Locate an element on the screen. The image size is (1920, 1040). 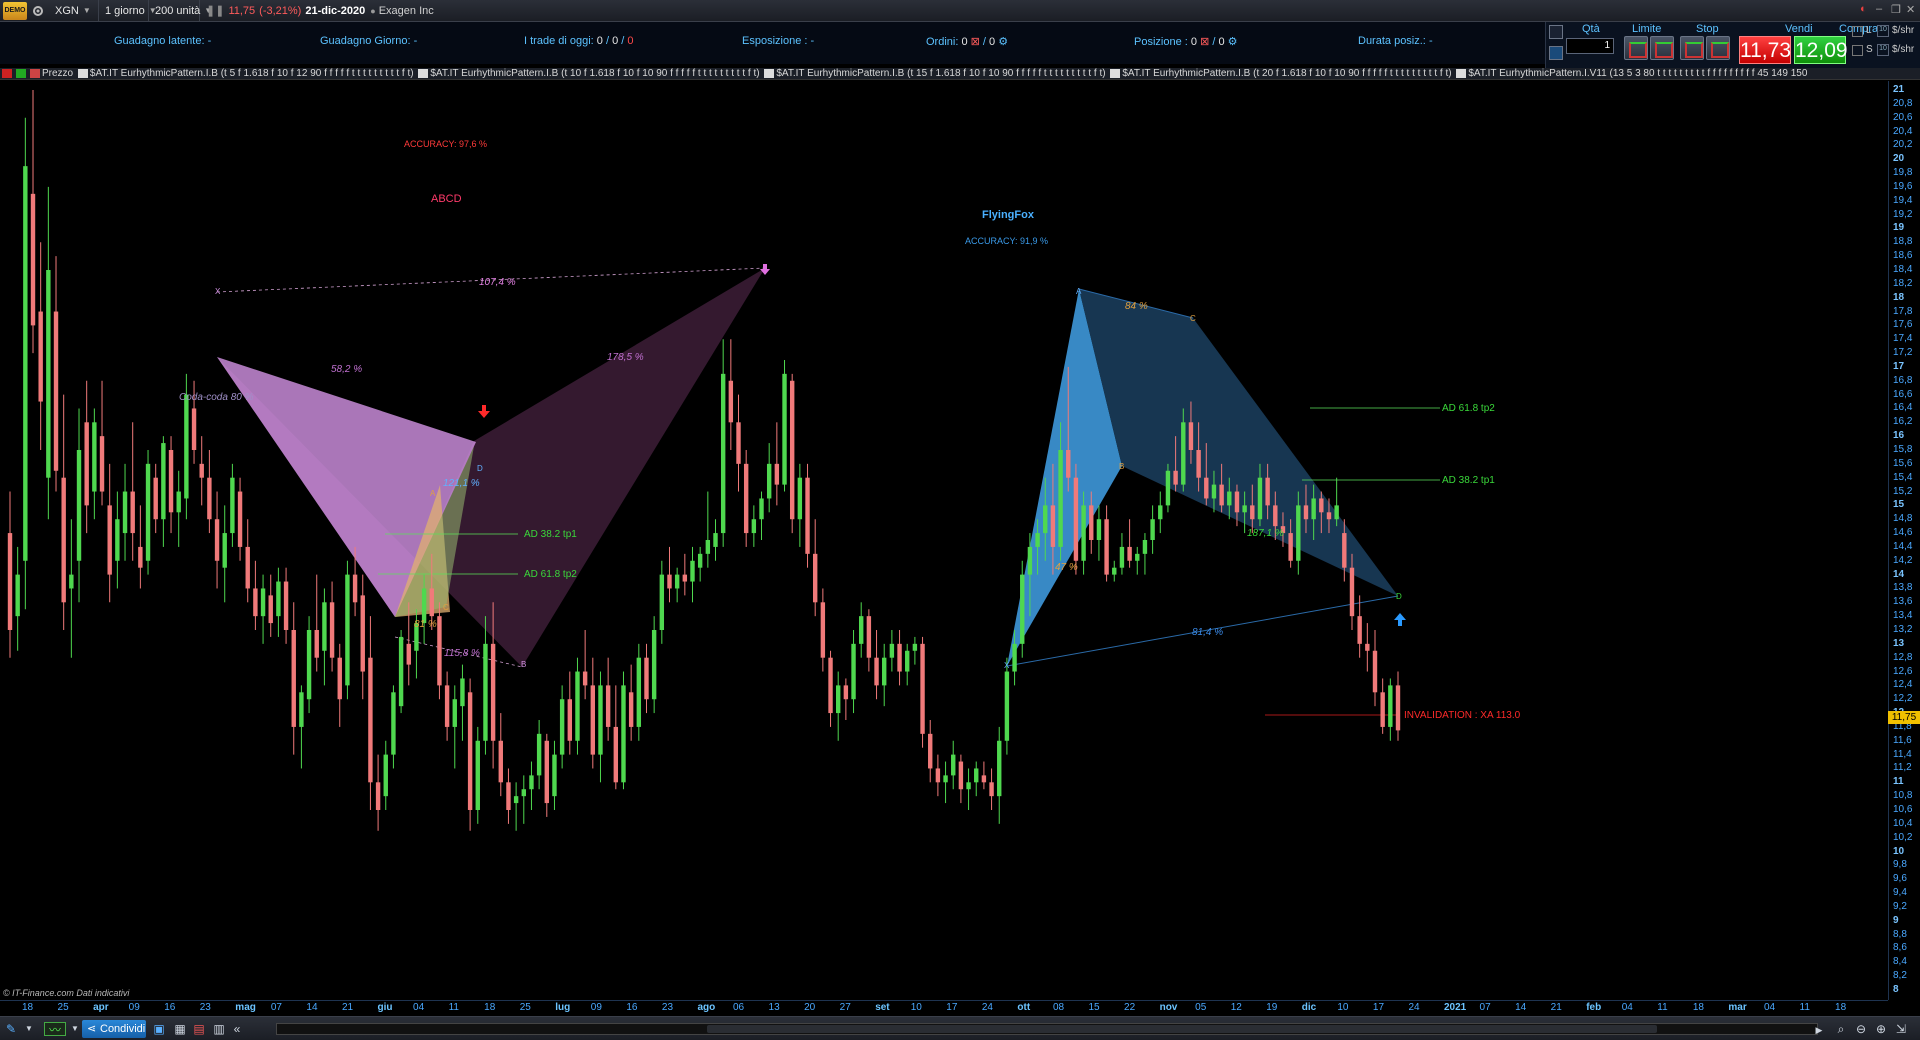
month-tick: mar is located at coordinates (1737, 1007).